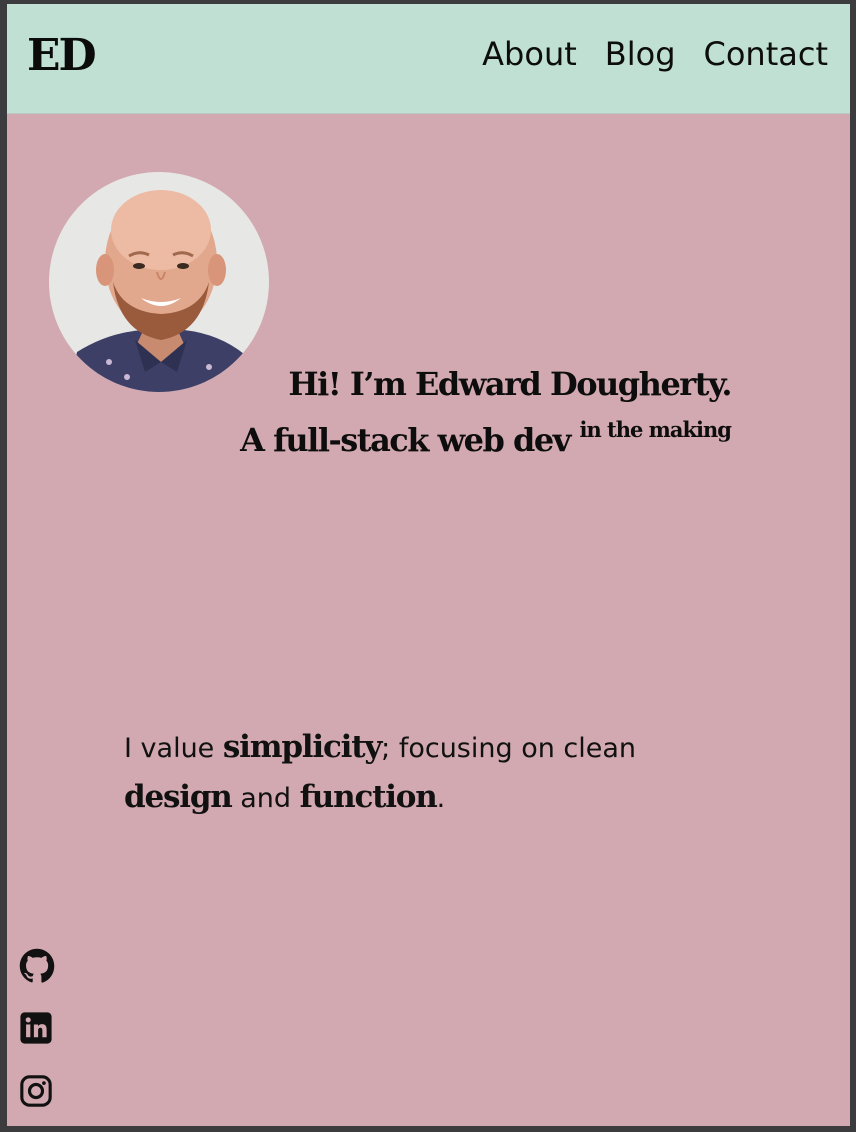  What do you see at coordinates (265, 798) in the screenshot?
I see `tagline-text-3: and` at bounding box center [265, 798].